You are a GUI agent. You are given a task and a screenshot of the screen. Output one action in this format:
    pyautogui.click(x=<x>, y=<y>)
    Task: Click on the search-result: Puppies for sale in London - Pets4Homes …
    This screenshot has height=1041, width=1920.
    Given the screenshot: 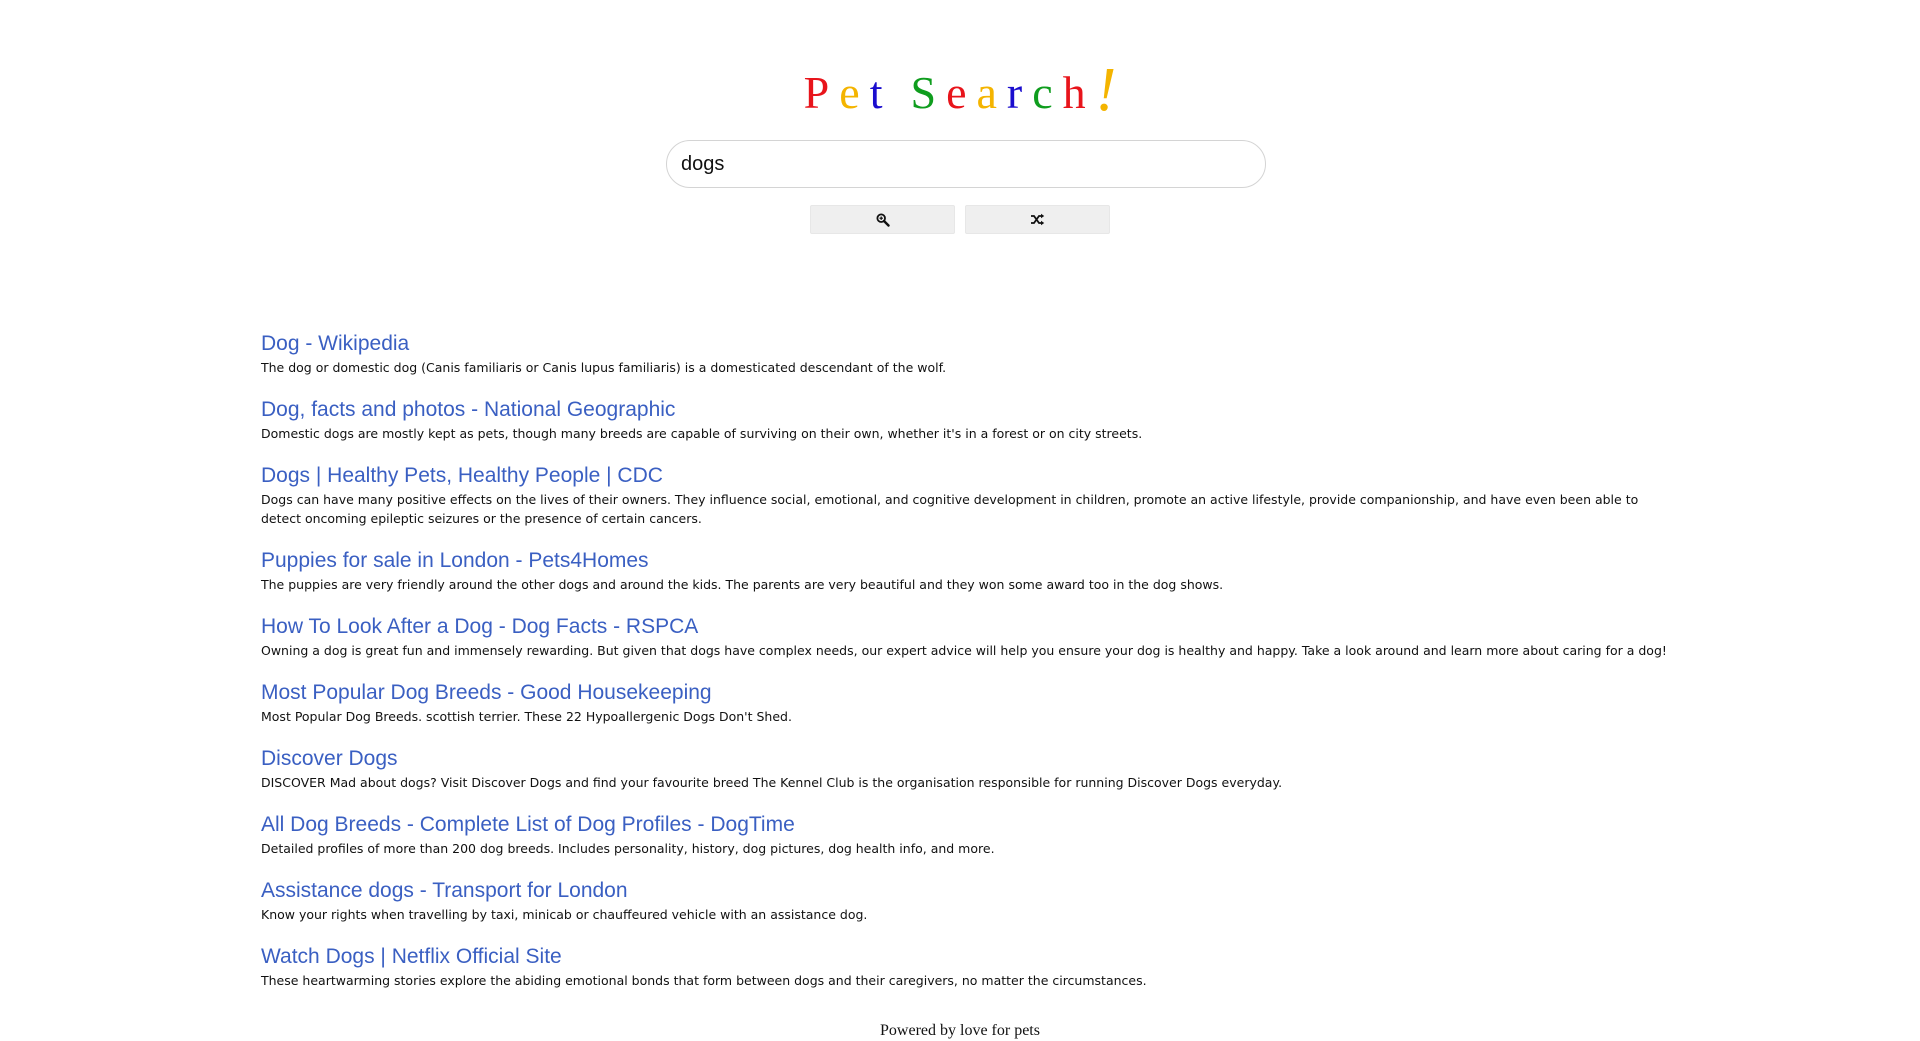 What is the action you would take?
    pyautogui.click(x=971, y=580)
    